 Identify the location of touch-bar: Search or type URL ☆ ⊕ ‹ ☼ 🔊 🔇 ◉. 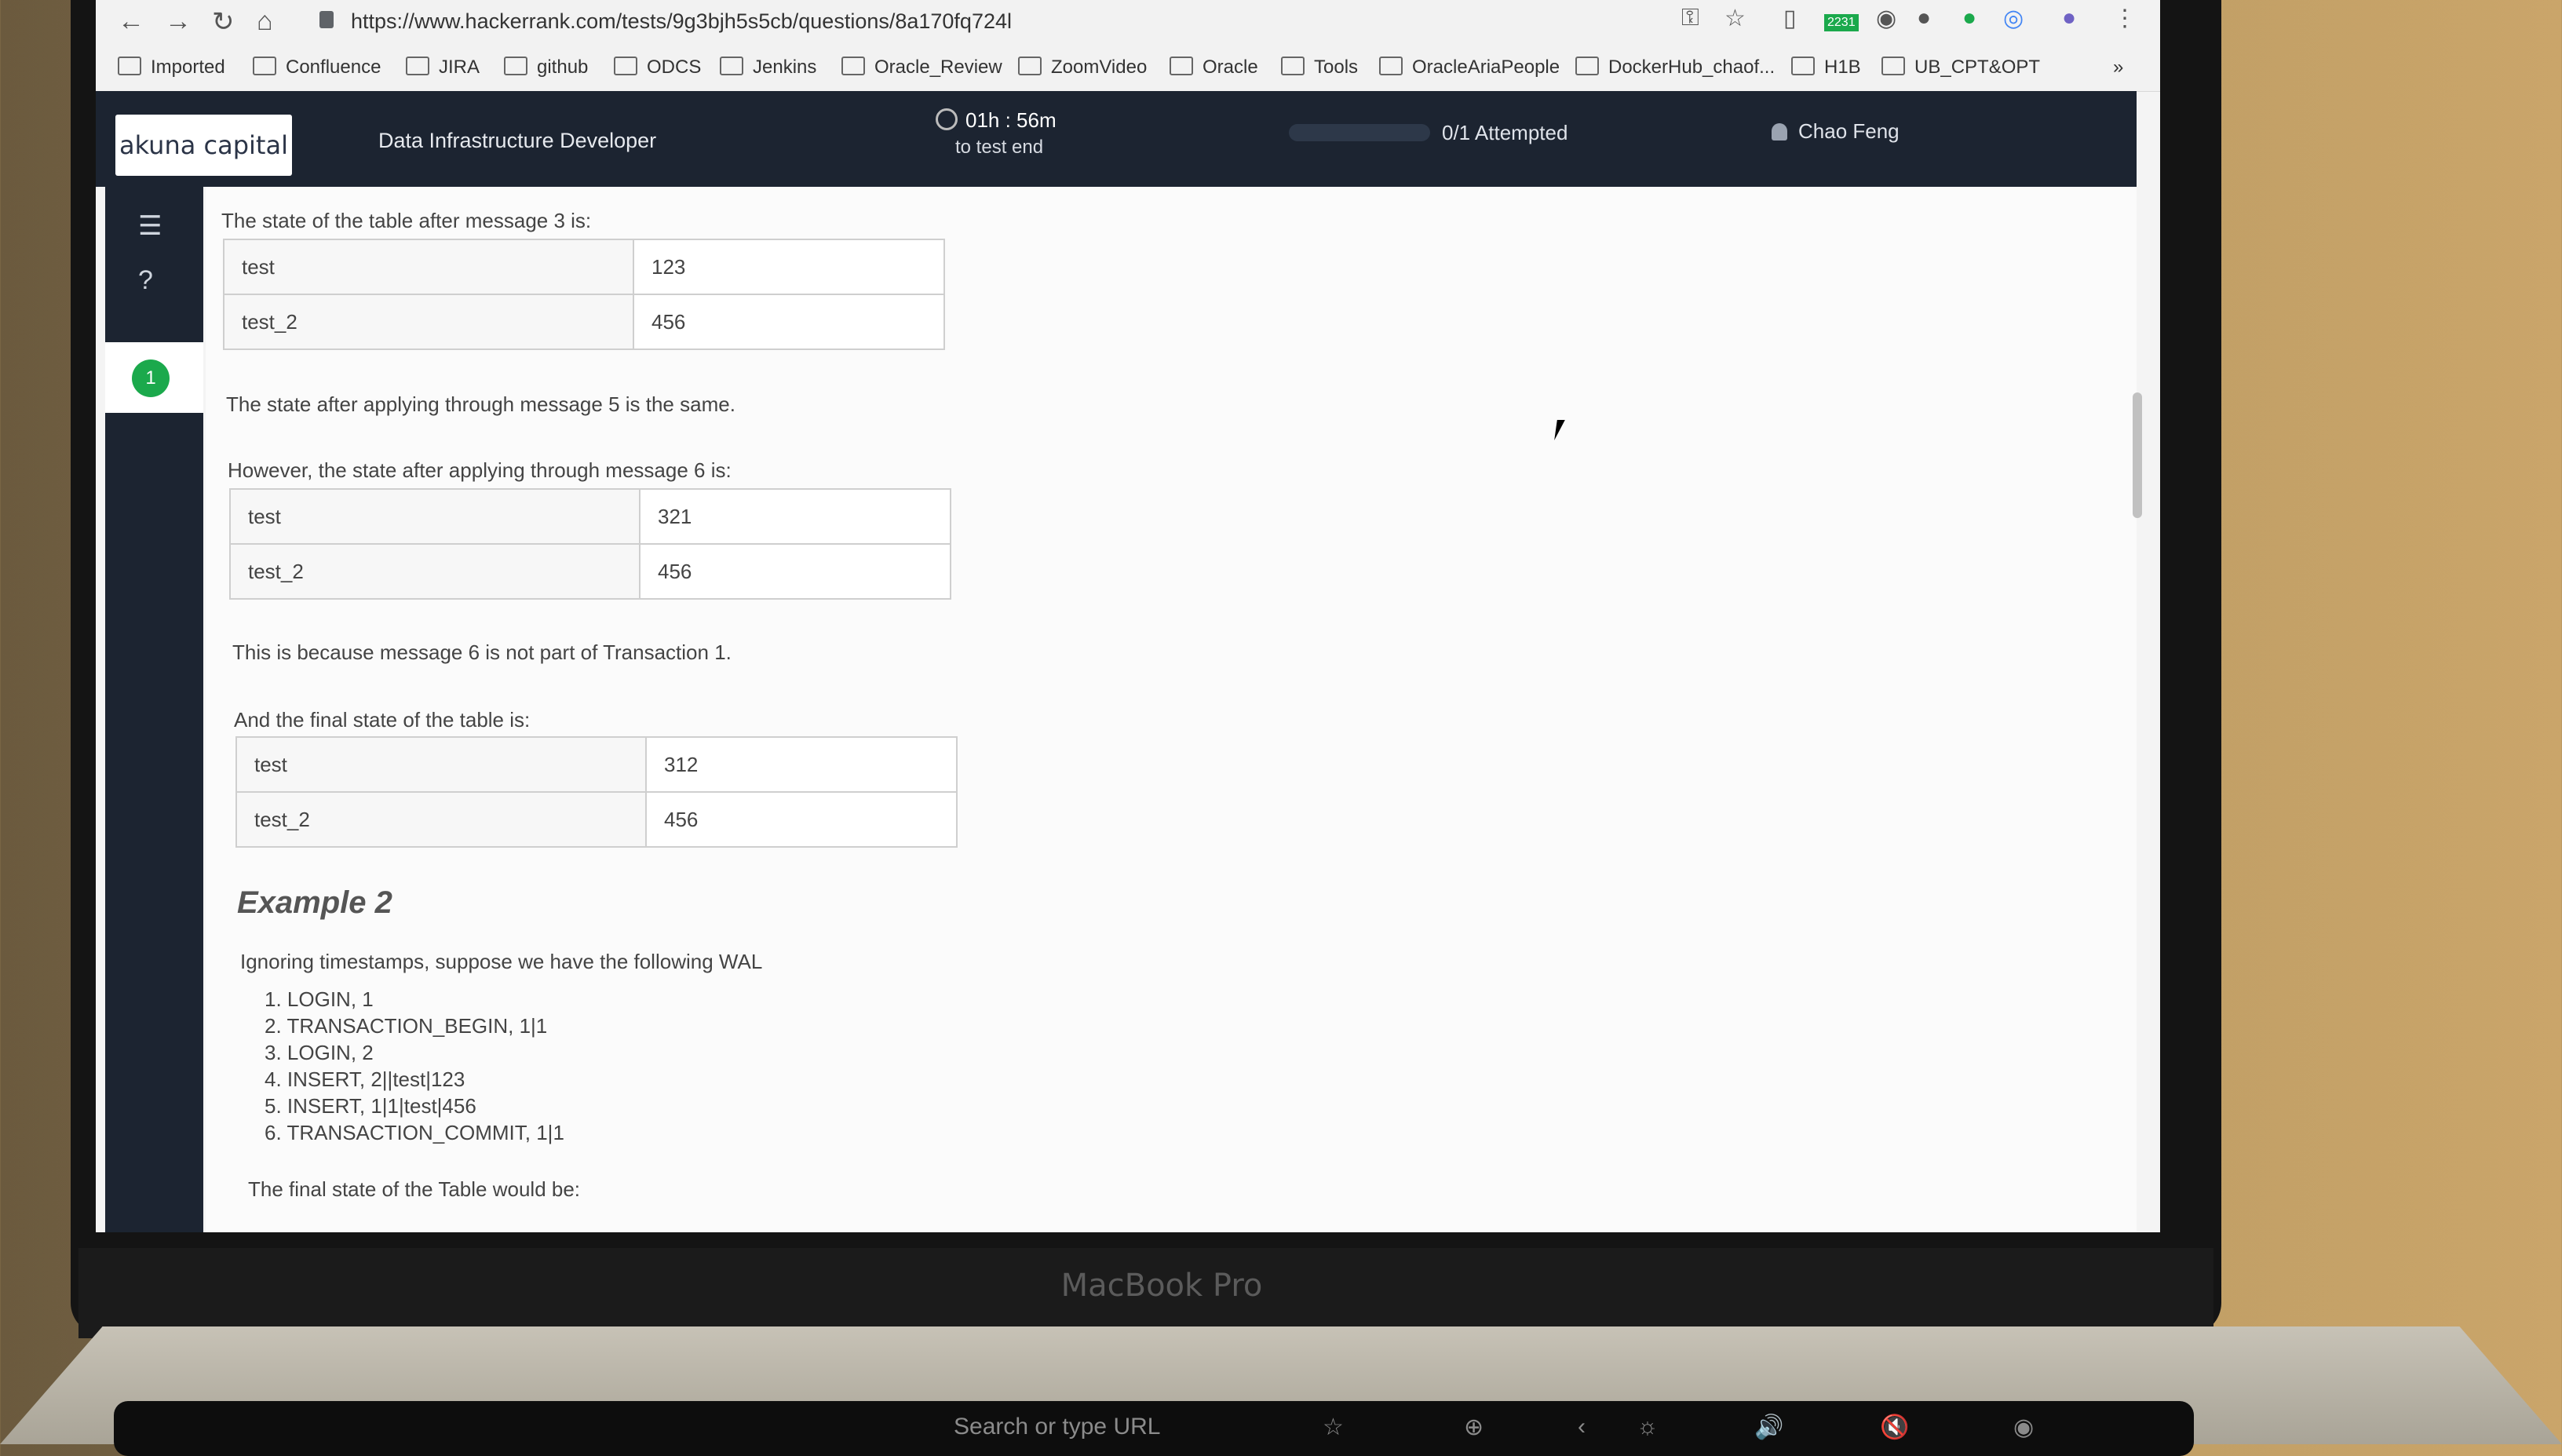
(1154, 1428).